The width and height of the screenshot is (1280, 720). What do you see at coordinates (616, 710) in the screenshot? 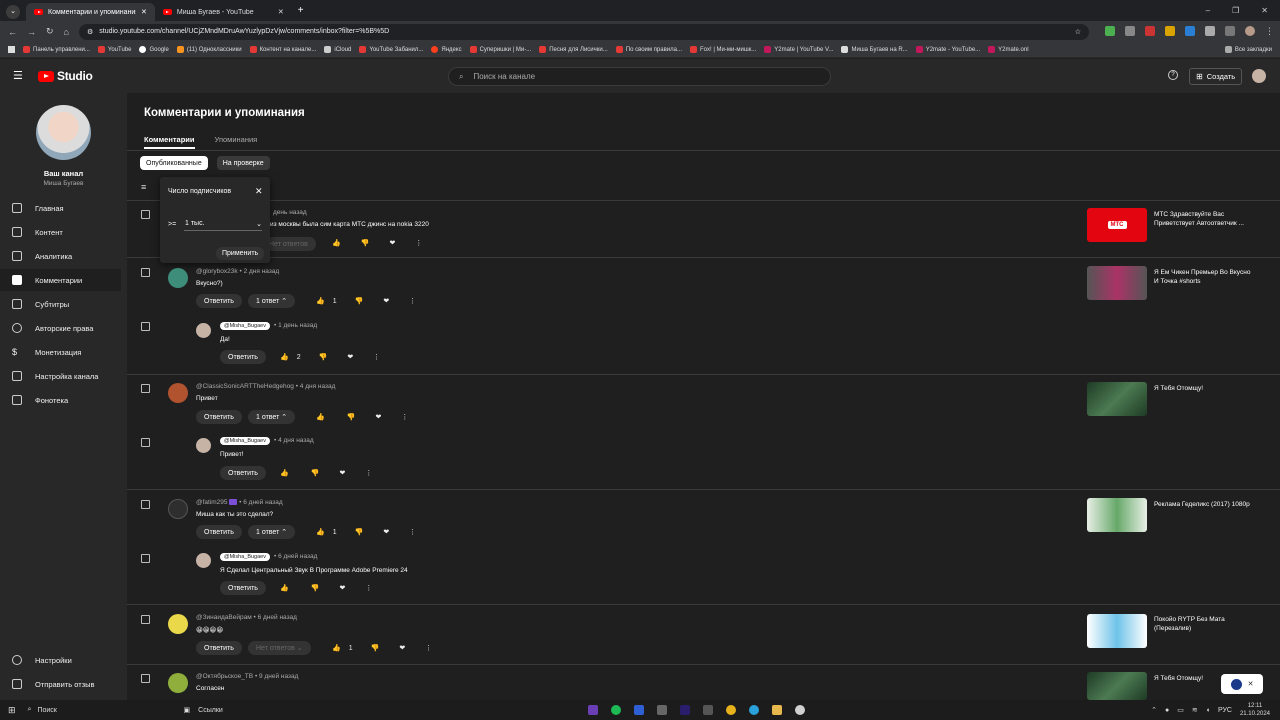
I see `spotify-icon` at bounding box center [616, 710].